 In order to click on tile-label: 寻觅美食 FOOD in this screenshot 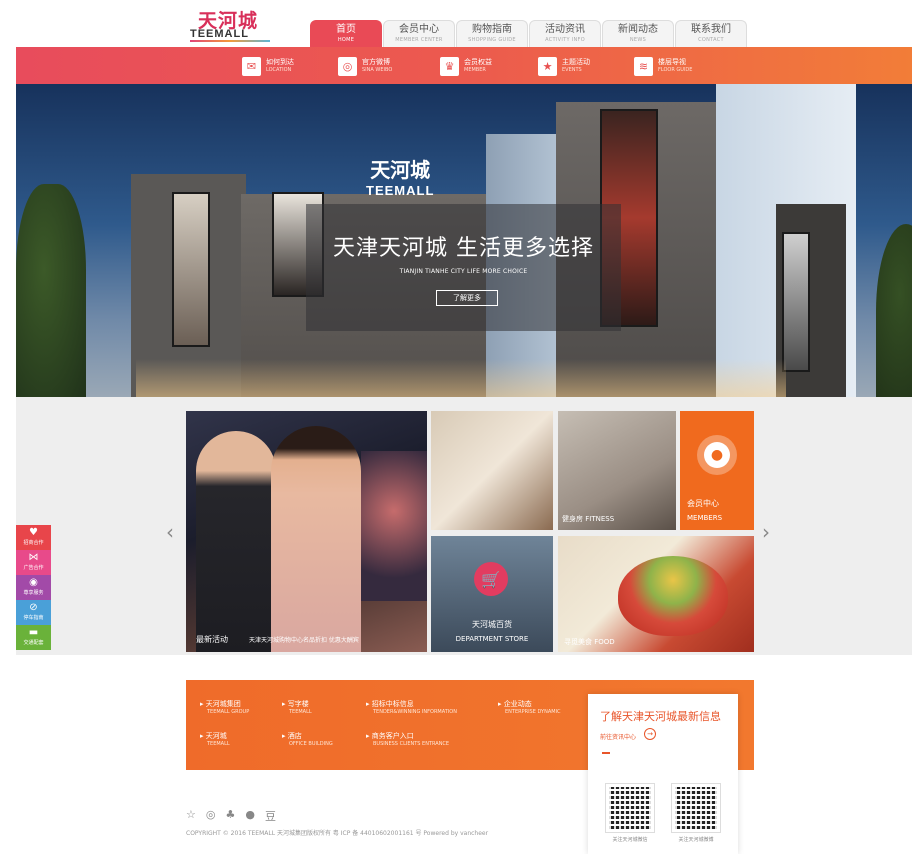, I will do `click(589, 642)`.